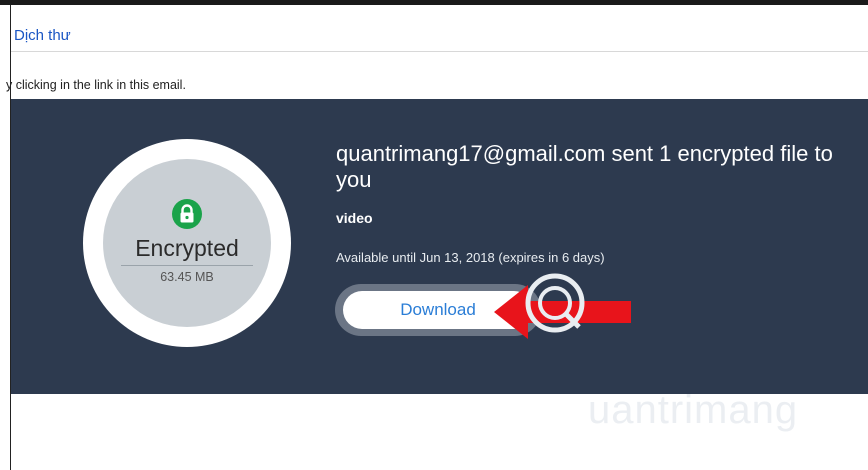 This screenshot has height=470, width=868. Describe the element at coordinates (555, 303) in the screenshot. I see `watermark-logo-icon` at that location.